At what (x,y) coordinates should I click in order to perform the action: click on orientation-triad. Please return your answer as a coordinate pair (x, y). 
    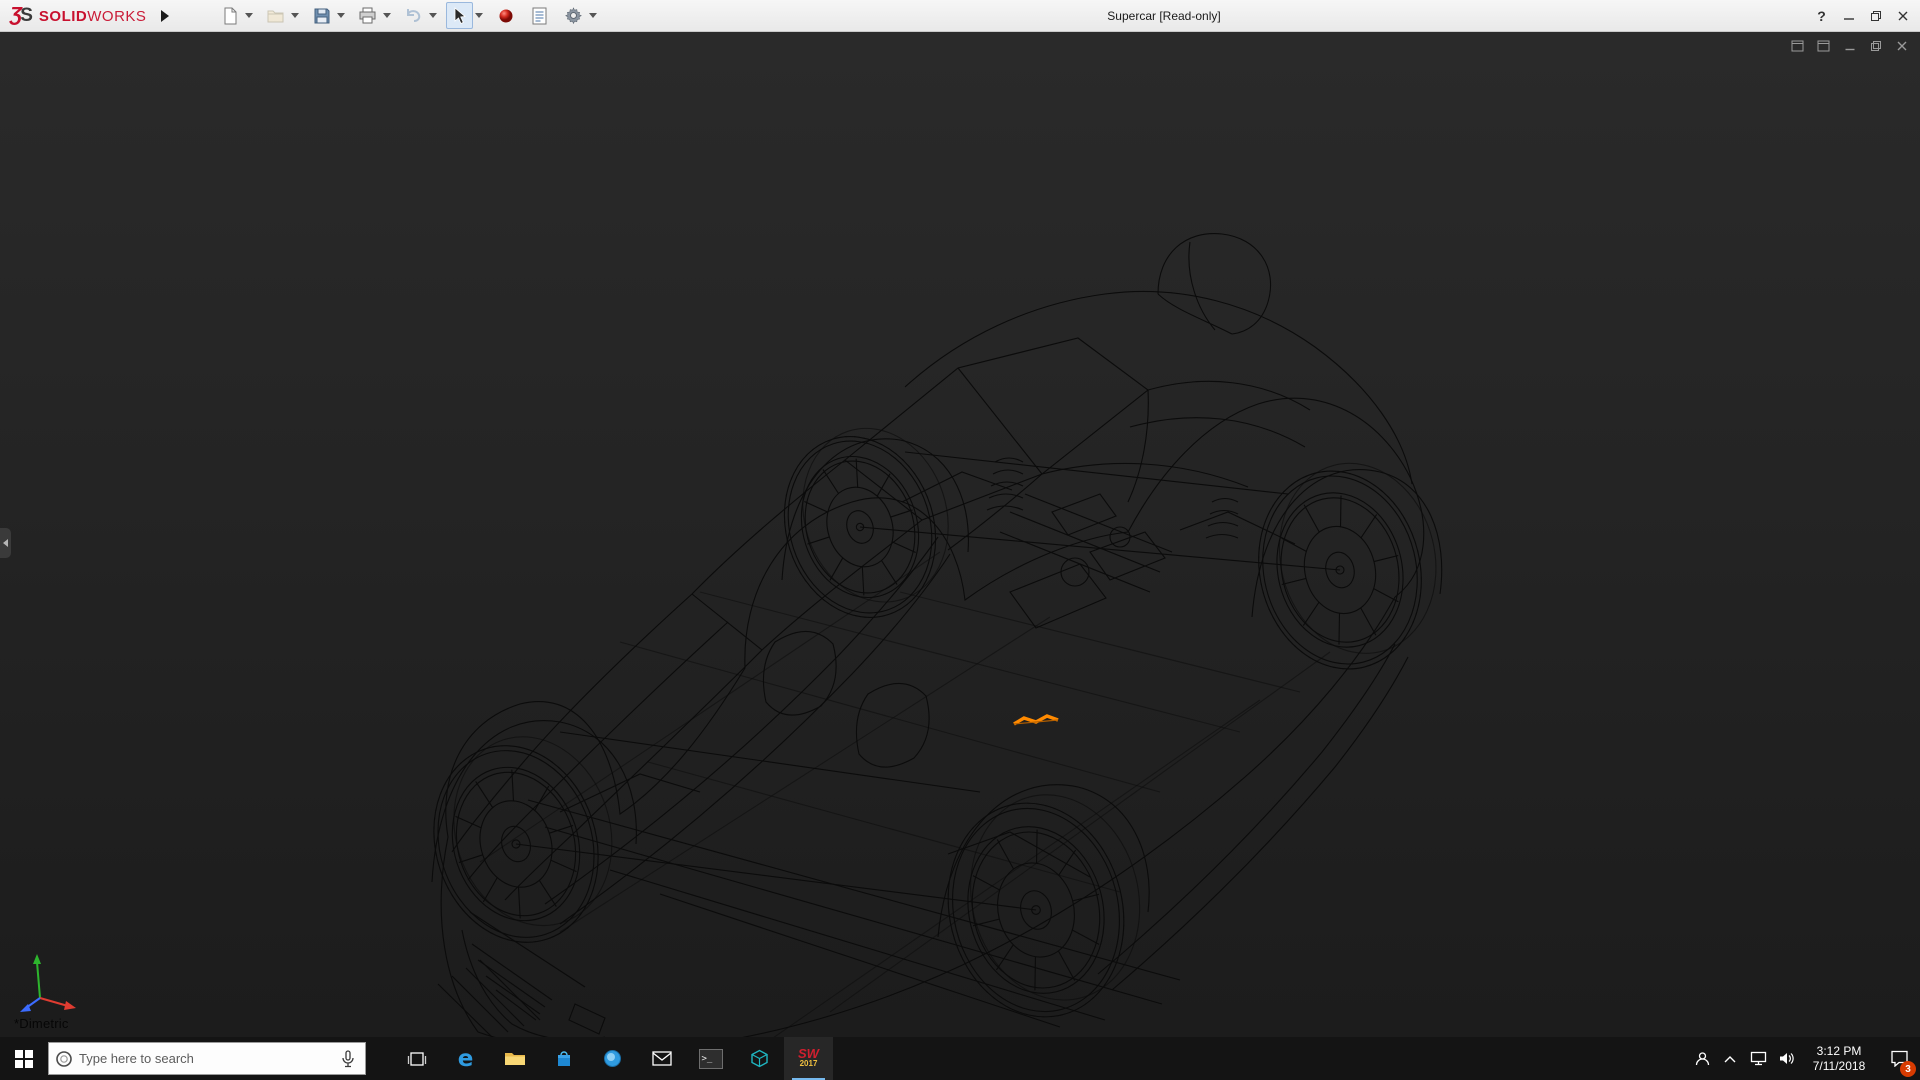
    Looking at the image, I should click on (48, 983).